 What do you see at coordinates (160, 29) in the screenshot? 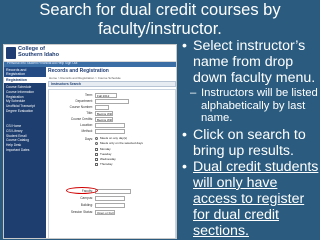
I see `title-line-2: faculty/instructor.` at bounding box center [160, 29].